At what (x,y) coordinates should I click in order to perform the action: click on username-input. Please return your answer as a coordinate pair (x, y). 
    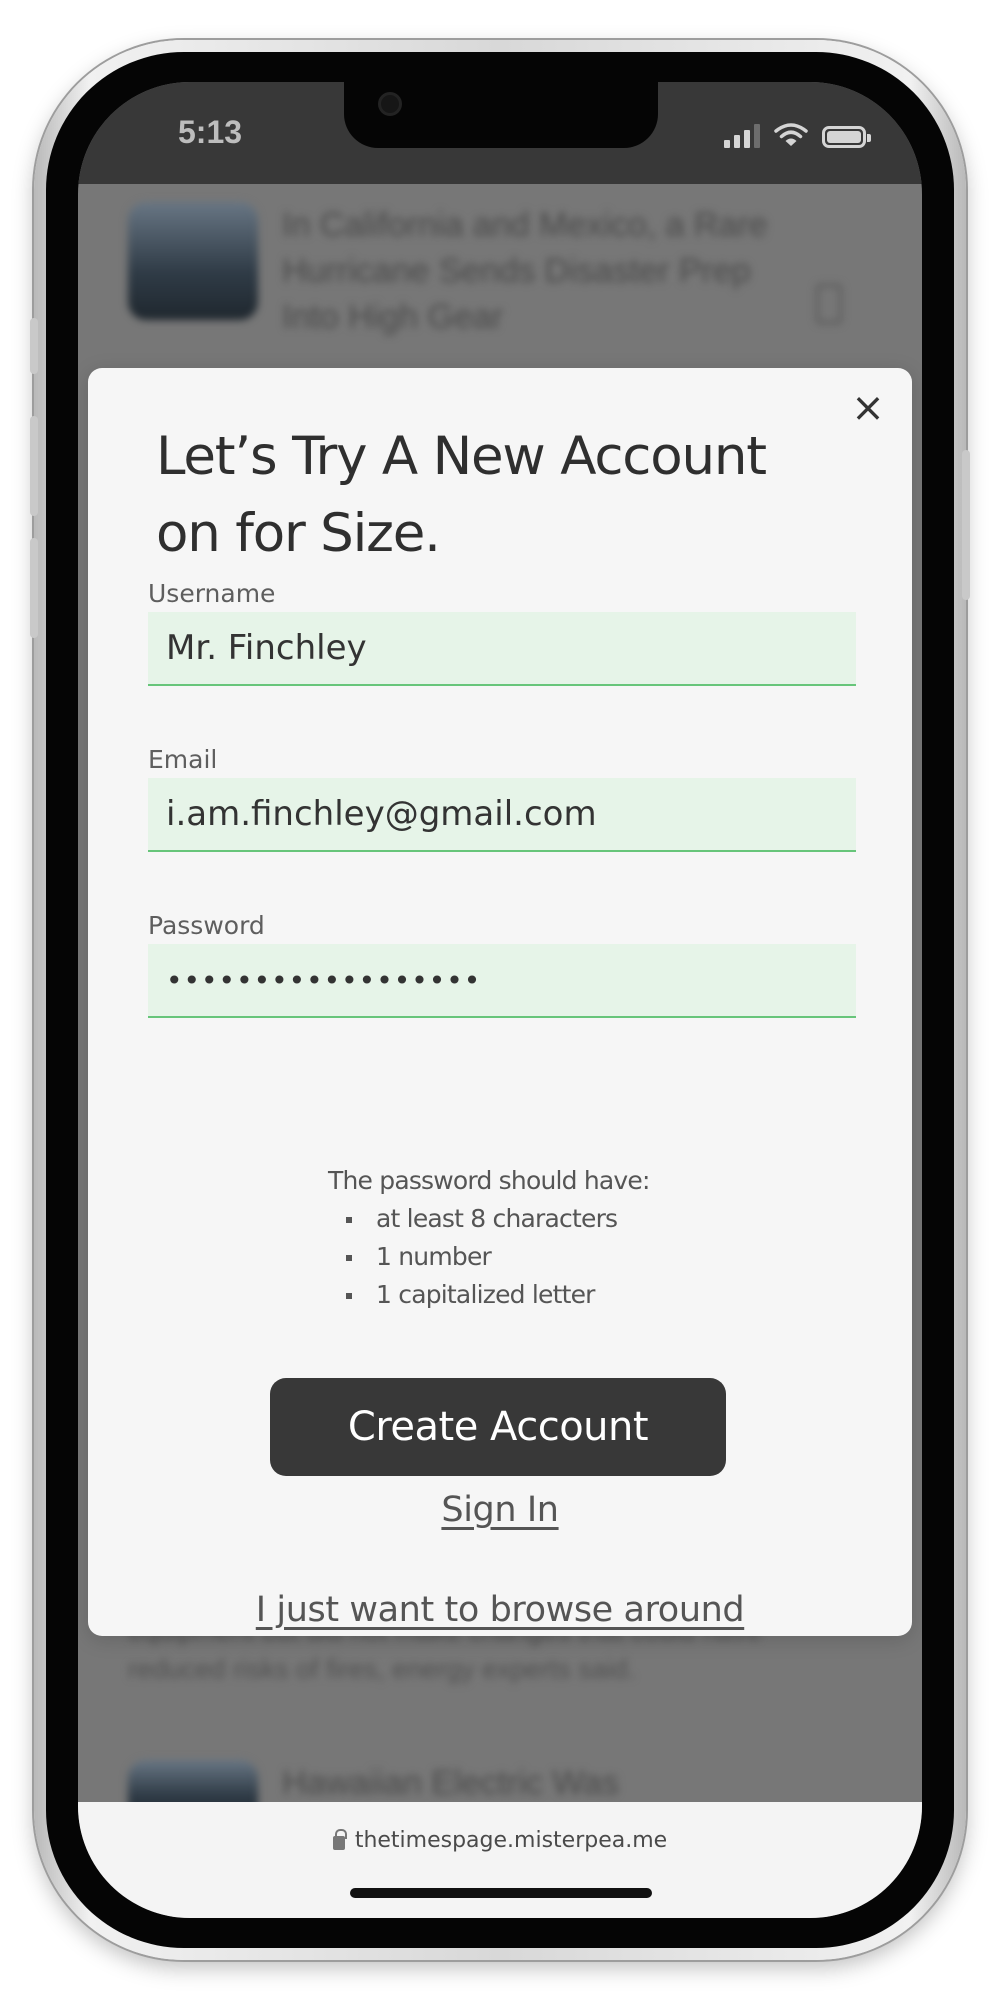
    Looking at the image, I should click on (502, 649).